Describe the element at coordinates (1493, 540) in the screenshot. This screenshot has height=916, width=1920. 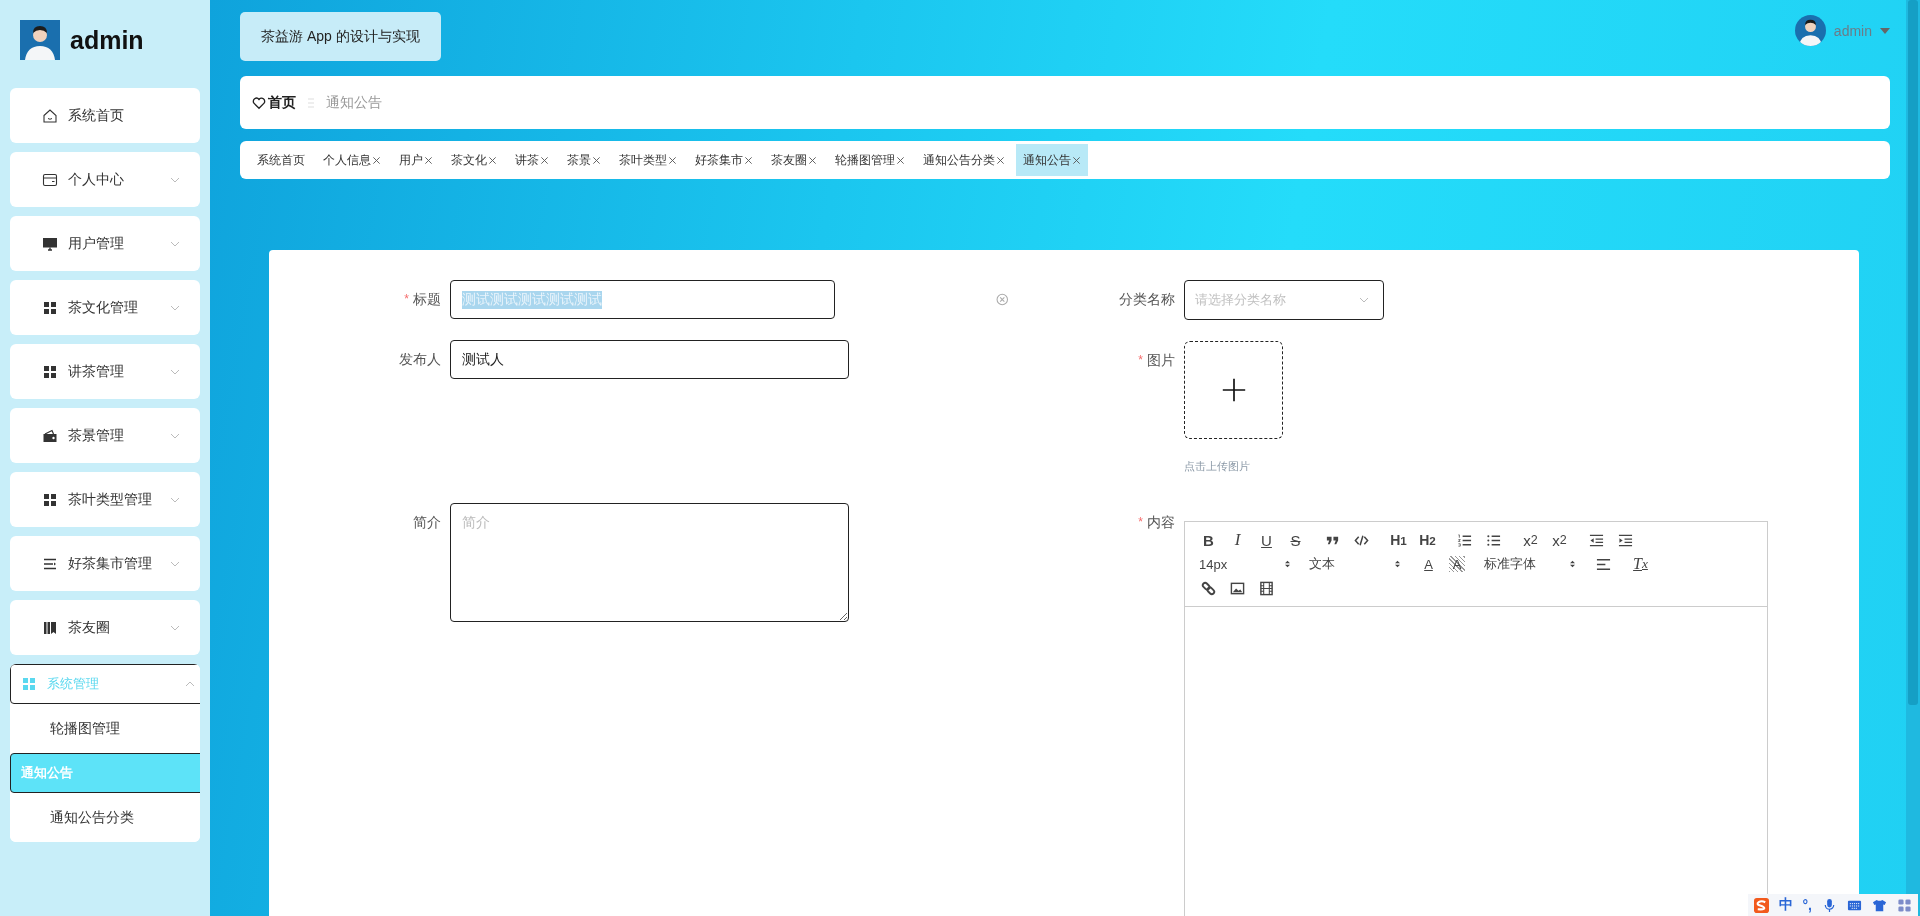
I see `bullet-list-icon` at that location.